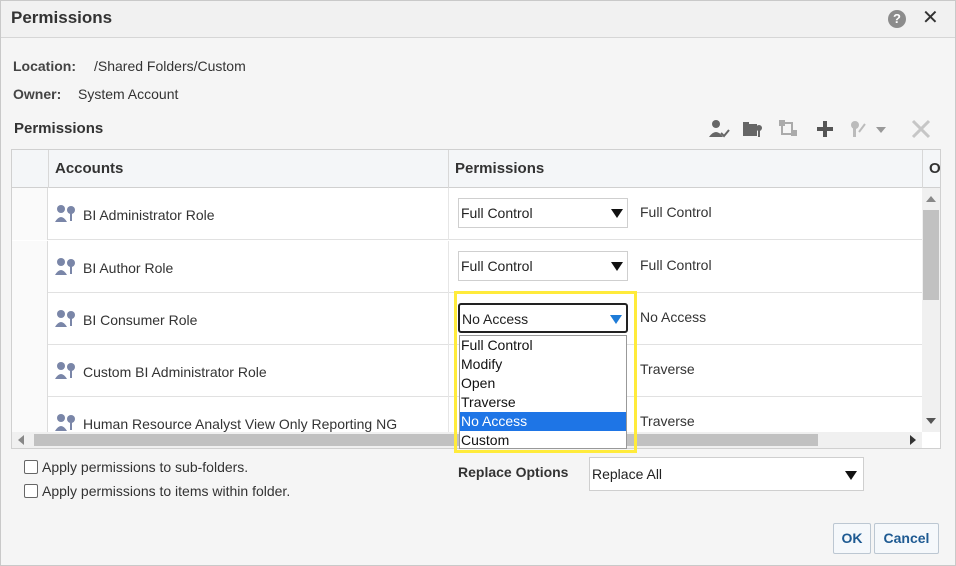  I want to click on vertical-scrollbar, so click(931, 310).